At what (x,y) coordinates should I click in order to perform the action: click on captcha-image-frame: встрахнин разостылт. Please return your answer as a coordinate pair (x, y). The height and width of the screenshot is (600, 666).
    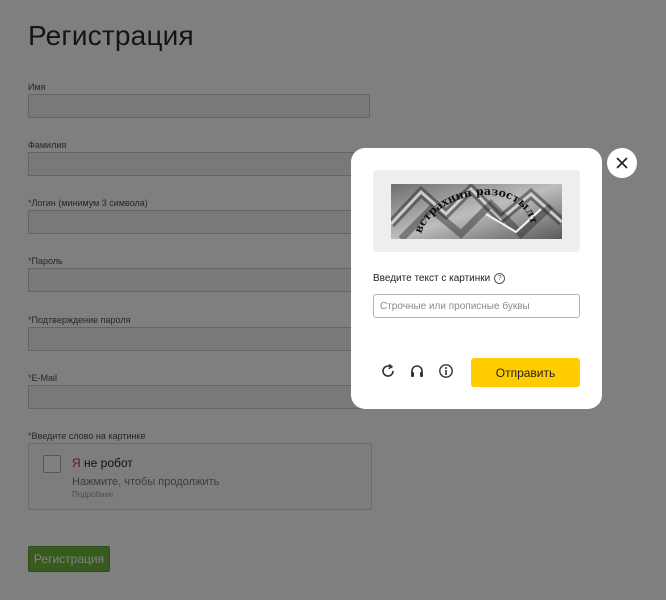
    Looking at the image, I should click on (476, 211).